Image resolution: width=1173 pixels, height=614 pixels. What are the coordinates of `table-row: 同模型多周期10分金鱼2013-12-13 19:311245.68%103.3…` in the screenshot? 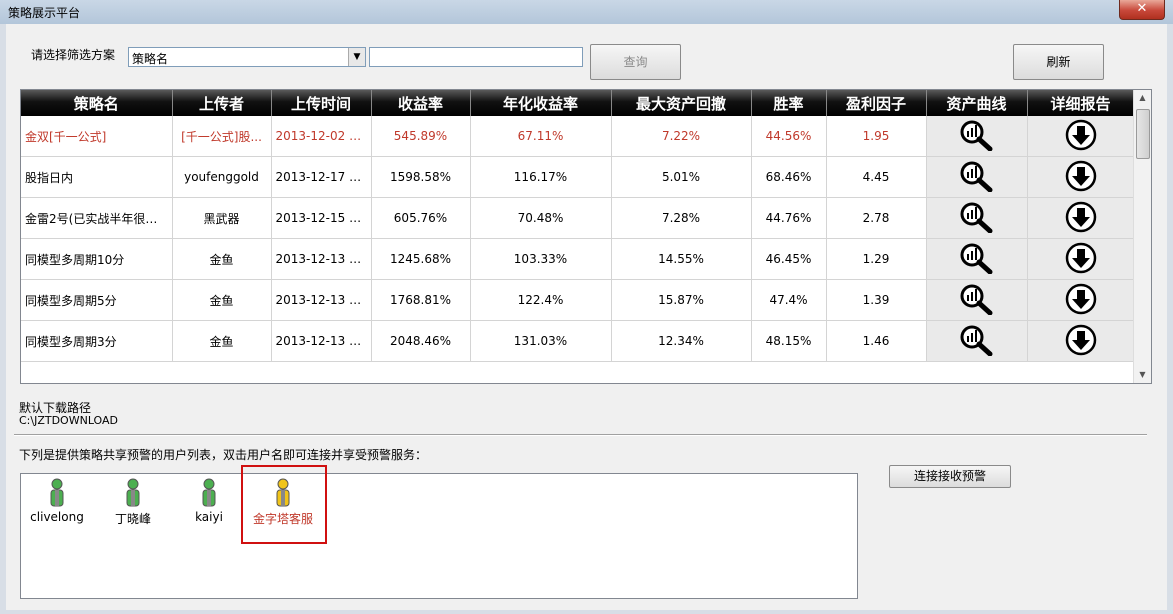 It's located at (578, 259).